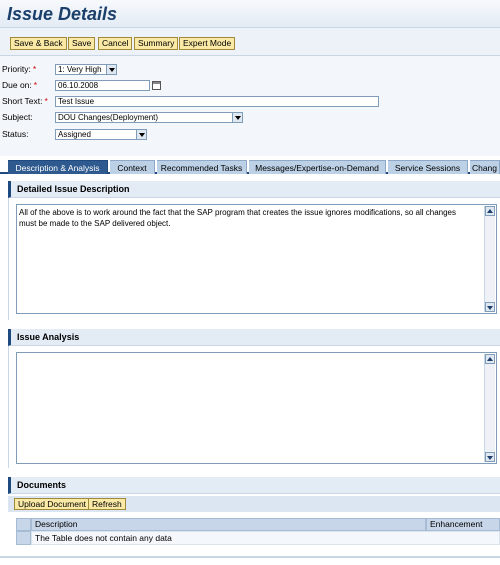 The height and width of the screenshot is (565, 500). What do you see at coordinates (25, 101) in the screenshot?
I see `short-text-label: Short Text: *` at bounding box center [25, 101].